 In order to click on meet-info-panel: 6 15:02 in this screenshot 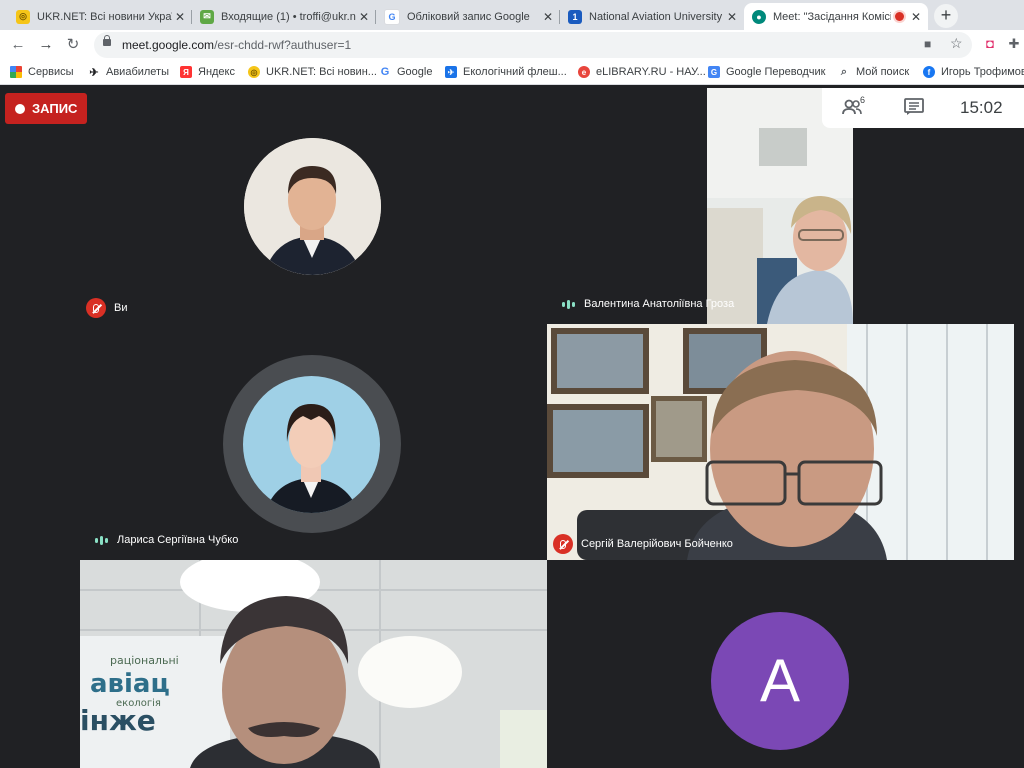, I will do `click(923, 108)`.